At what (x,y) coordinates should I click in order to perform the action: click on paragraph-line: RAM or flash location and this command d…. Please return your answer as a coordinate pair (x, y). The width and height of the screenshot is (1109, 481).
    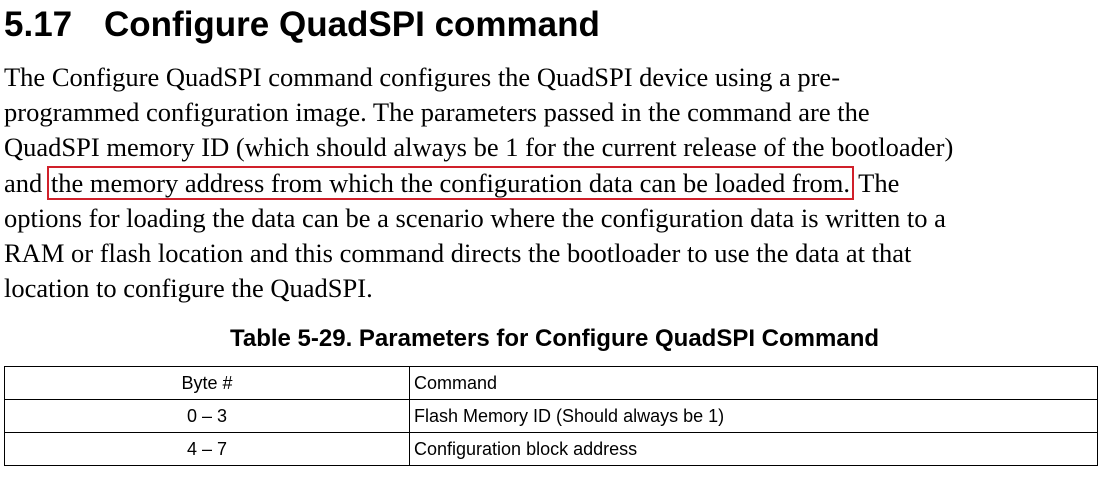
    Looking at the image, I should click on (458, 253).